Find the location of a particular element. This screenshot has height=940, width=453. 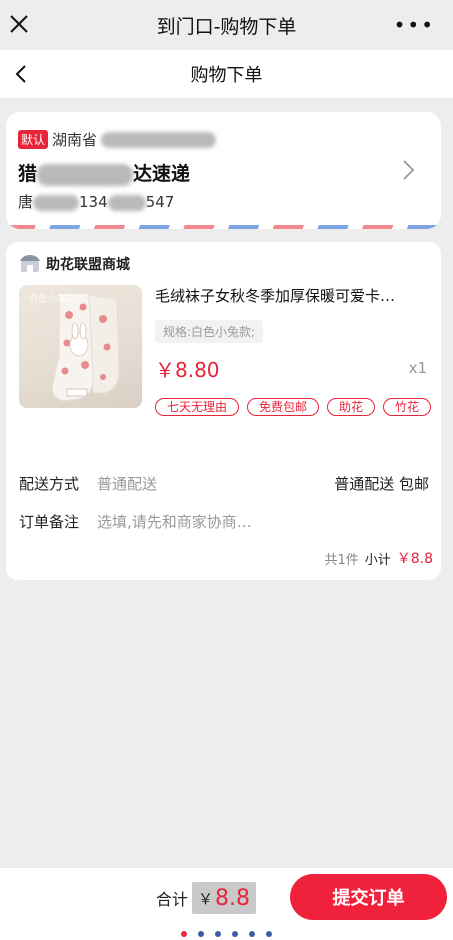

product-spec: 规格:白色小兔款; is located at coordinates (209, 331).